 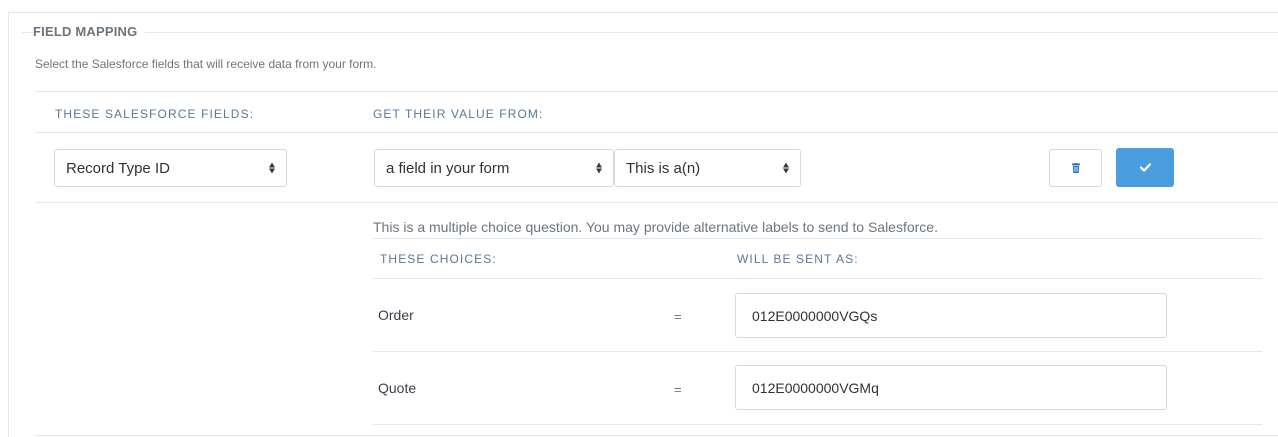 What do you see at coordinates (397, 388) in the screenshot?
I see `choice-label-quote: Quote` at bounding box center [397, 388].